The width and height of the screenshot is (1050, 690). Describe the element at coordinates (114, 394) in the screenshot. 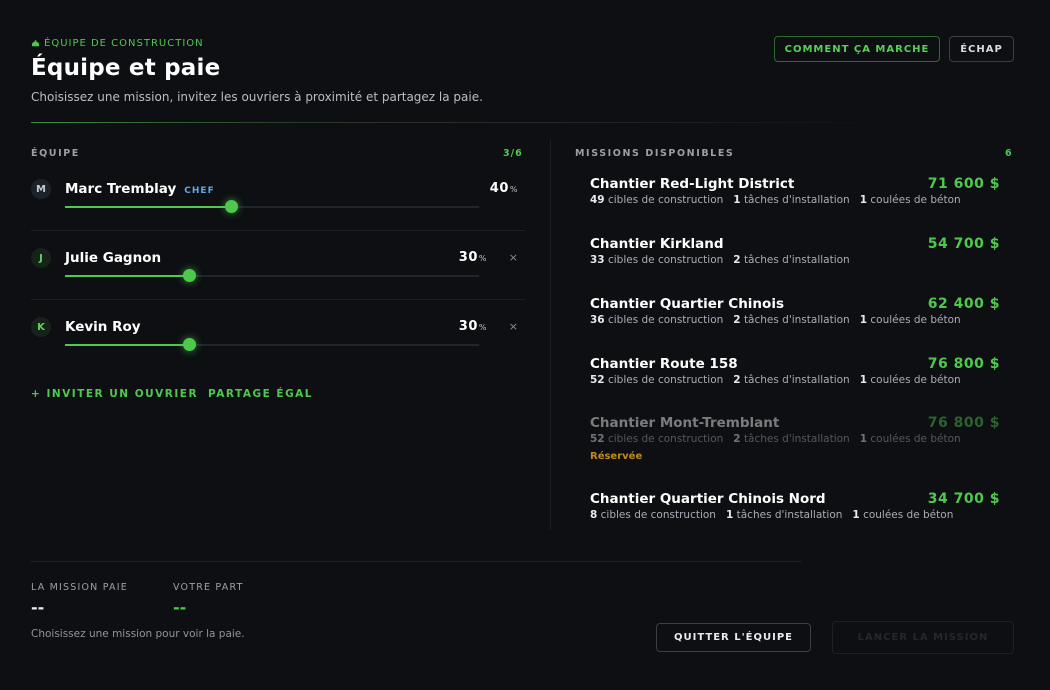

I see `invite-worker-button: + INVITER UN OUVRIER` at that location.